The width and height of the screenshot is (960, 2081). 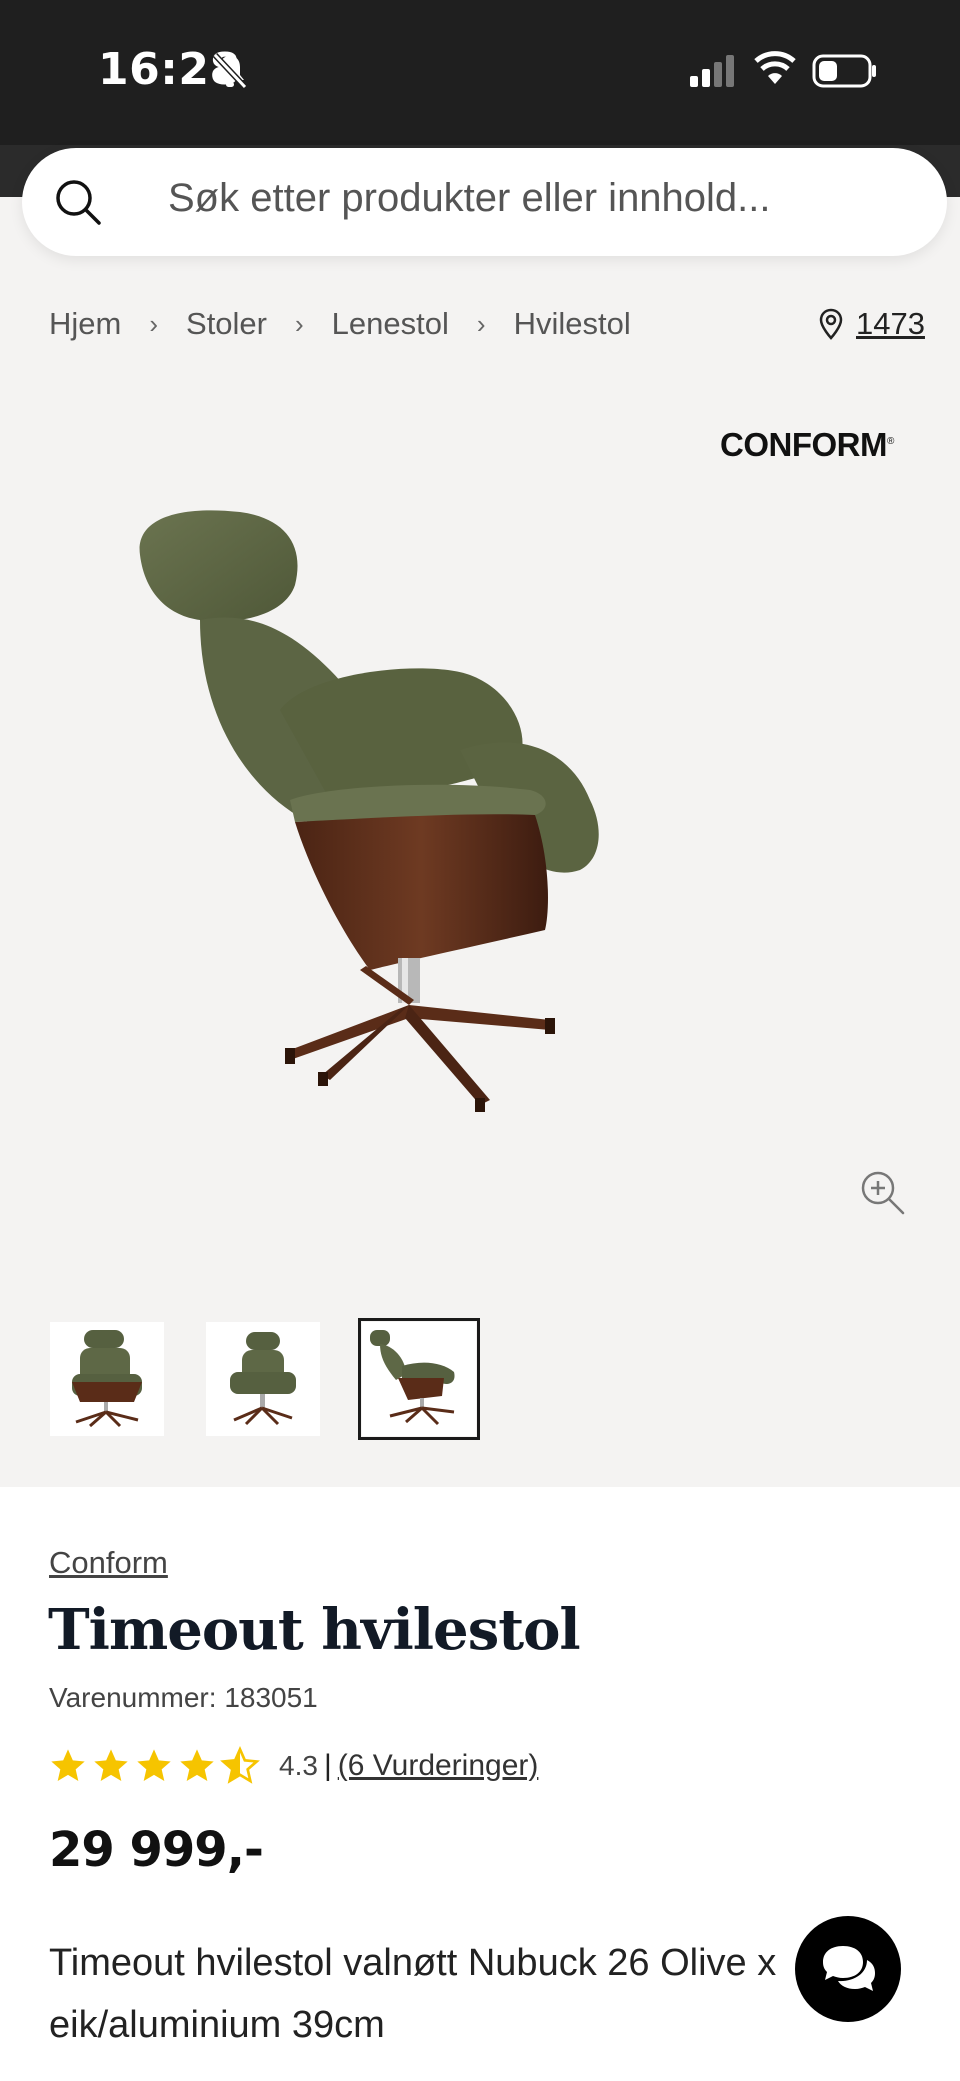 I want to click on star-half-icon, so click(x=240, y=1765).